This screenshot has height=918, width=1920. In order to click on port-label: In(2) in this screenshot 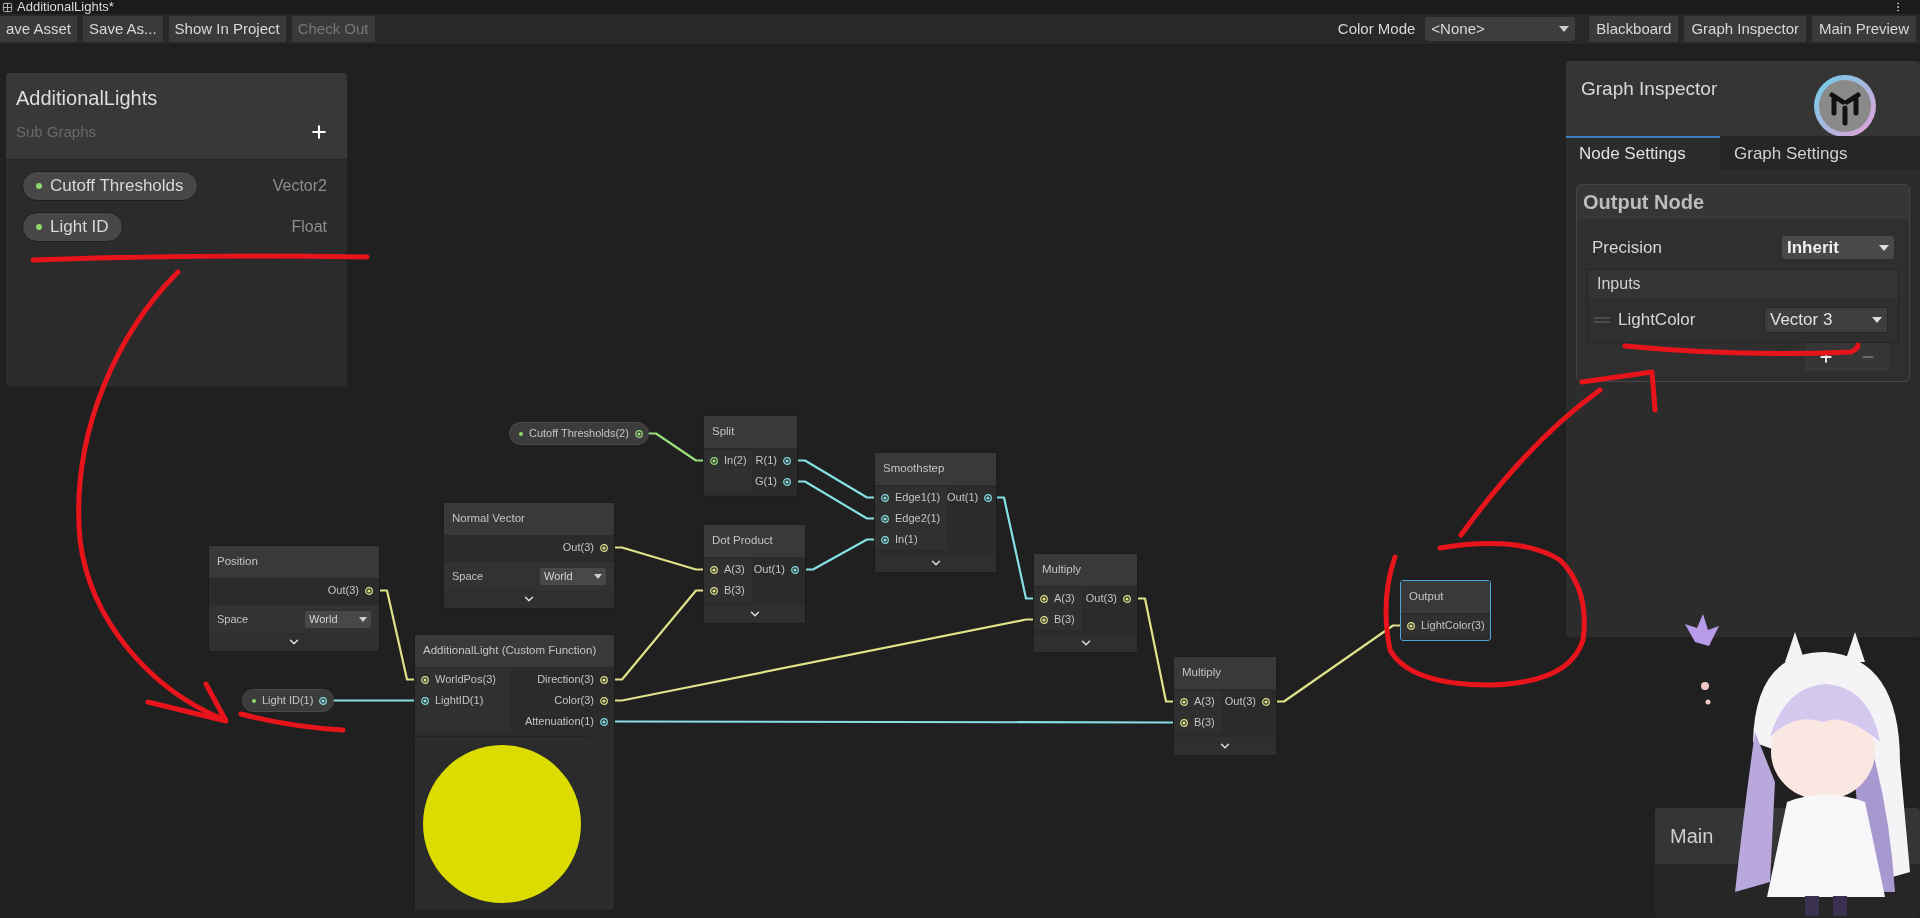, I will do `click(735, 461)`.